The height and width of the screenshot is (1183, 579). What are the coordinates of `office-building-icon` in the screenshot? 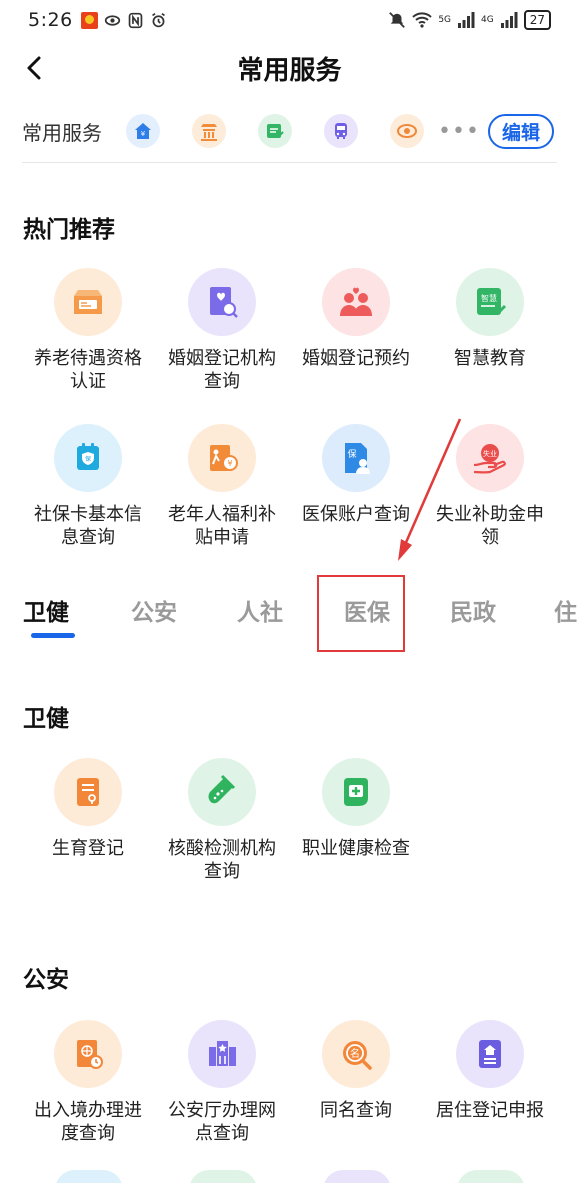 It's located at (222, 1053).